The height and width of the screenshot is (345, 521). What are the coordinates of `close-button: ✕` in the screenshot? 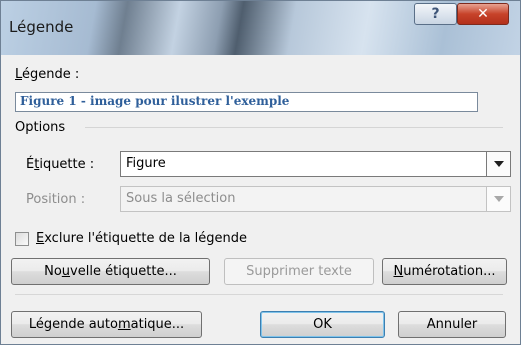 It's located at (483, 14).